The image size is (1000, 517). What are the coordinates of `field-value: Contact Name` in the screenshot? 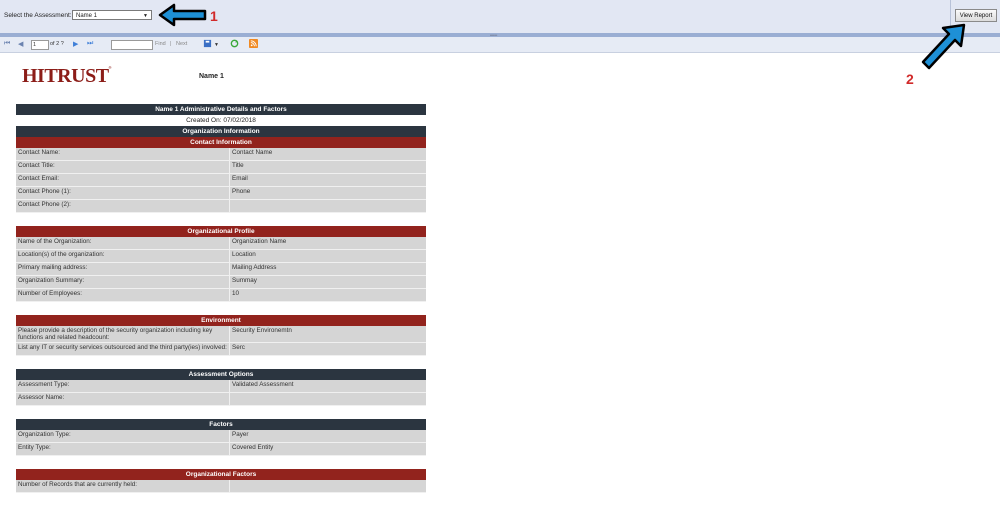 It's located at (328, 154).